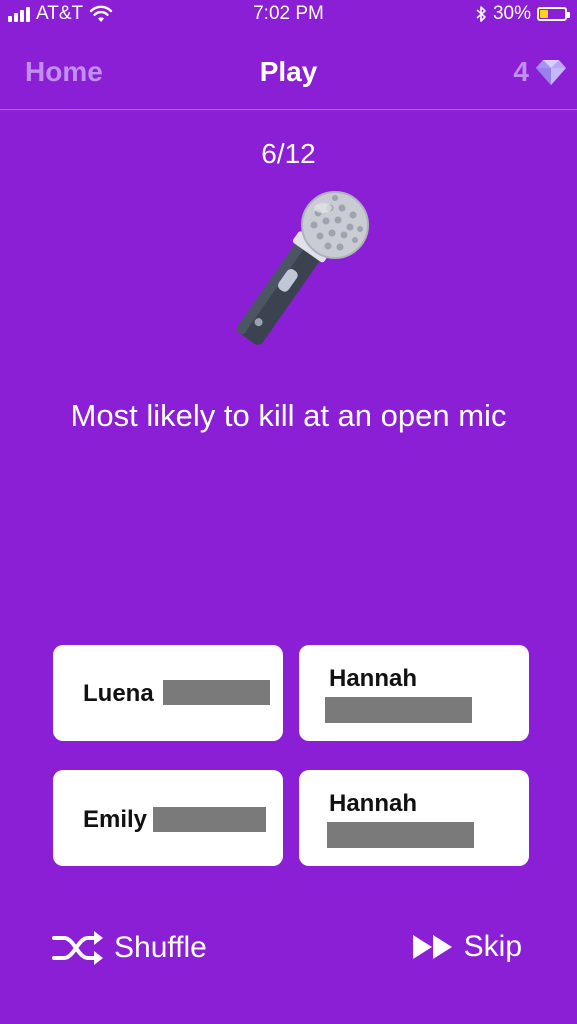  What do you see at coordinates (302, 268) in the screenshot?
I see `microphone-icon` at bounding box center [302, 268].